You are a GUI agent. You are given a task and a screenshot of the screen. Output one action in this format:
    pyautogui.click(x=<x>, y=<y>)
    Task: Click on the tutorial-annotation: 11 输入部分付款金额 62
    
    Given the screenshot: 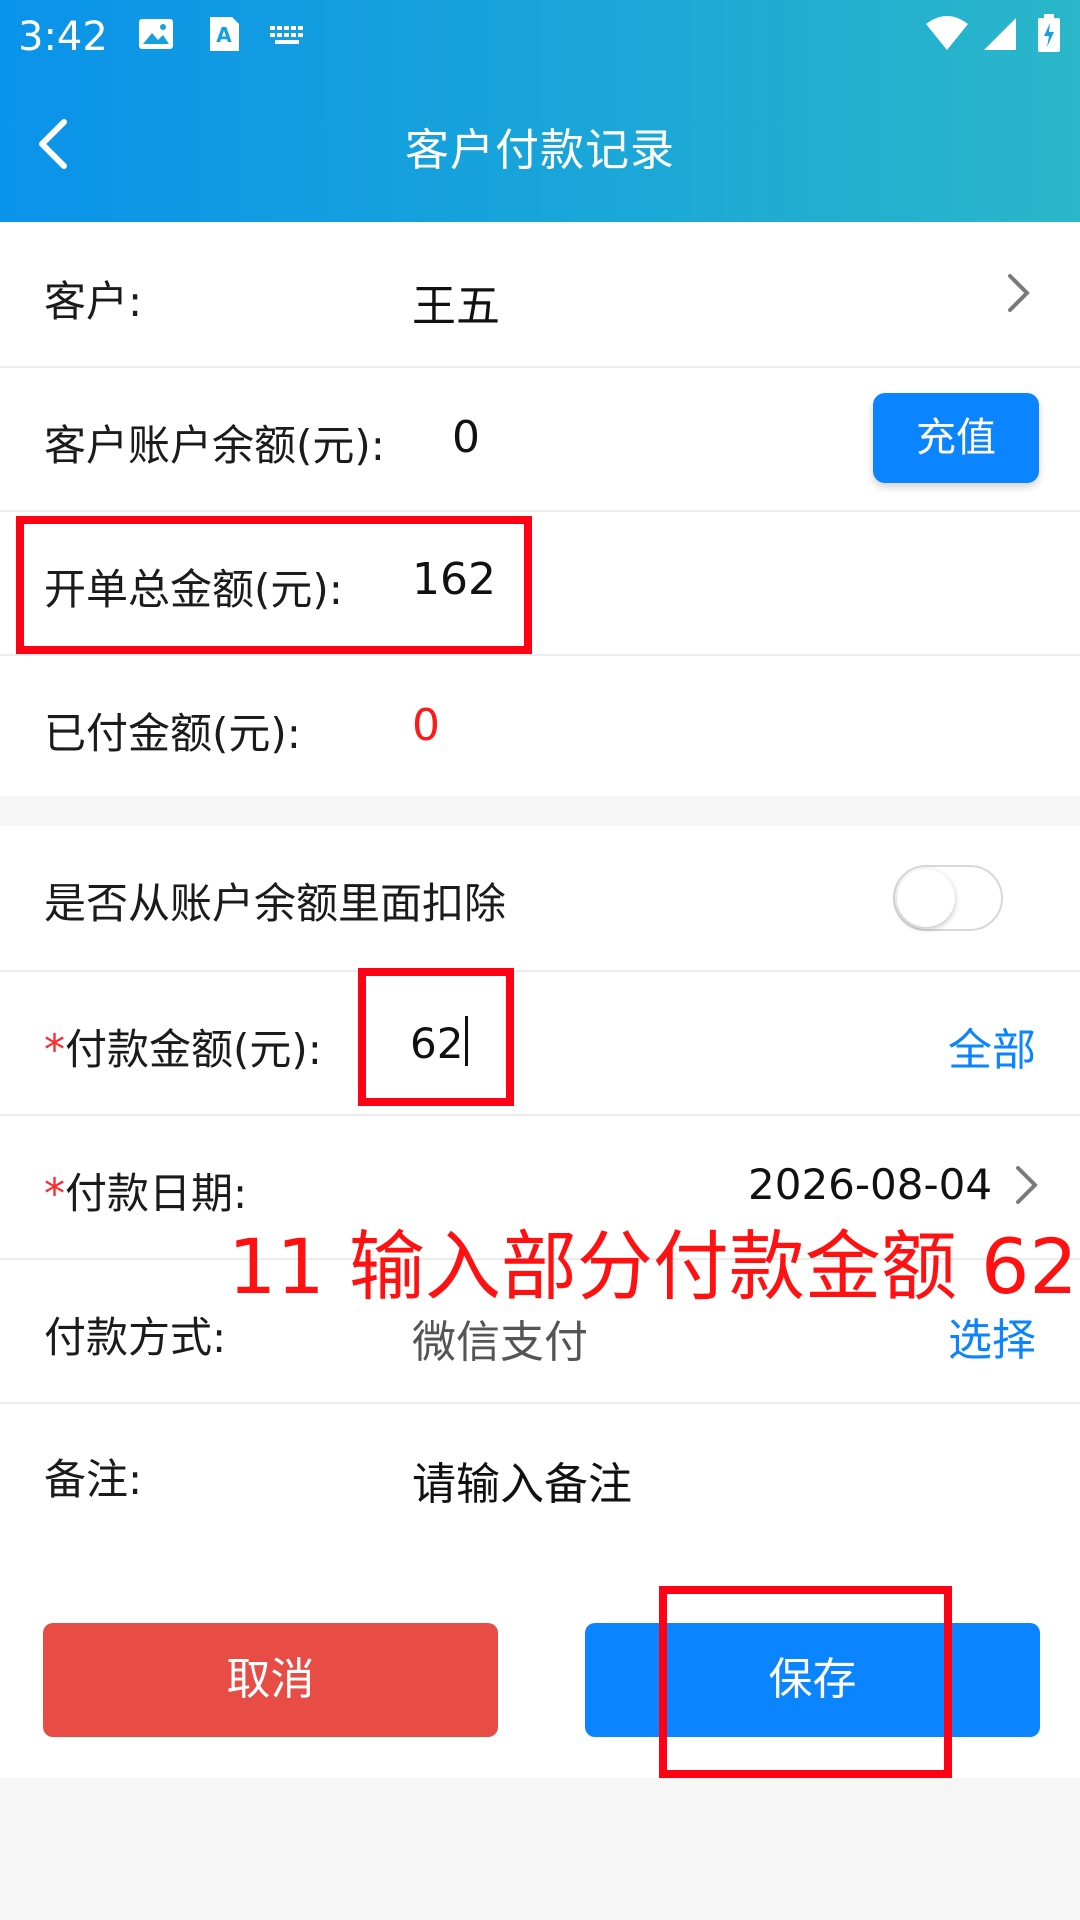 What is the action you would take?
    pyautogui.click(x=653, y=1266)
    